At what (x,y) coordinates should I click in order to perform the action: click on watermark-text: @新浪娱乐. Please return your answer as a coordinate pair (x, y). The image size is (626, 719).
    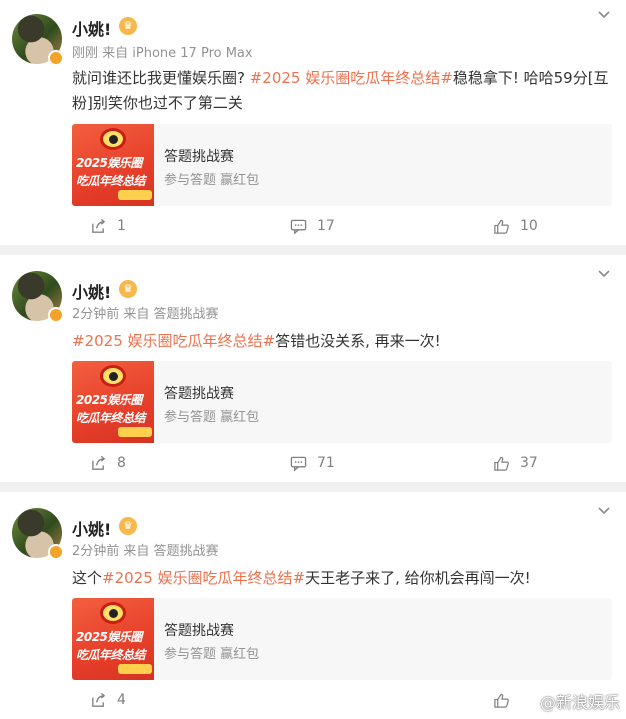
    Looking at the image, I should click on (579, 702).